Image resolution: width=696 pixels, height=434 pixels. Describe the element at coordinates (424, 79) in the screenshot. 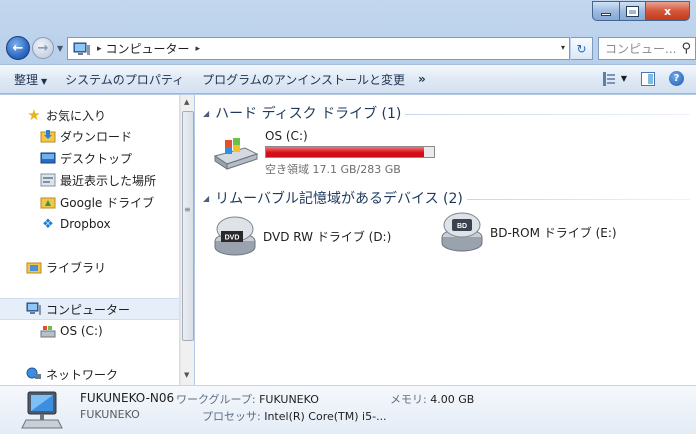

I see `more-commands-button: »` at that location.